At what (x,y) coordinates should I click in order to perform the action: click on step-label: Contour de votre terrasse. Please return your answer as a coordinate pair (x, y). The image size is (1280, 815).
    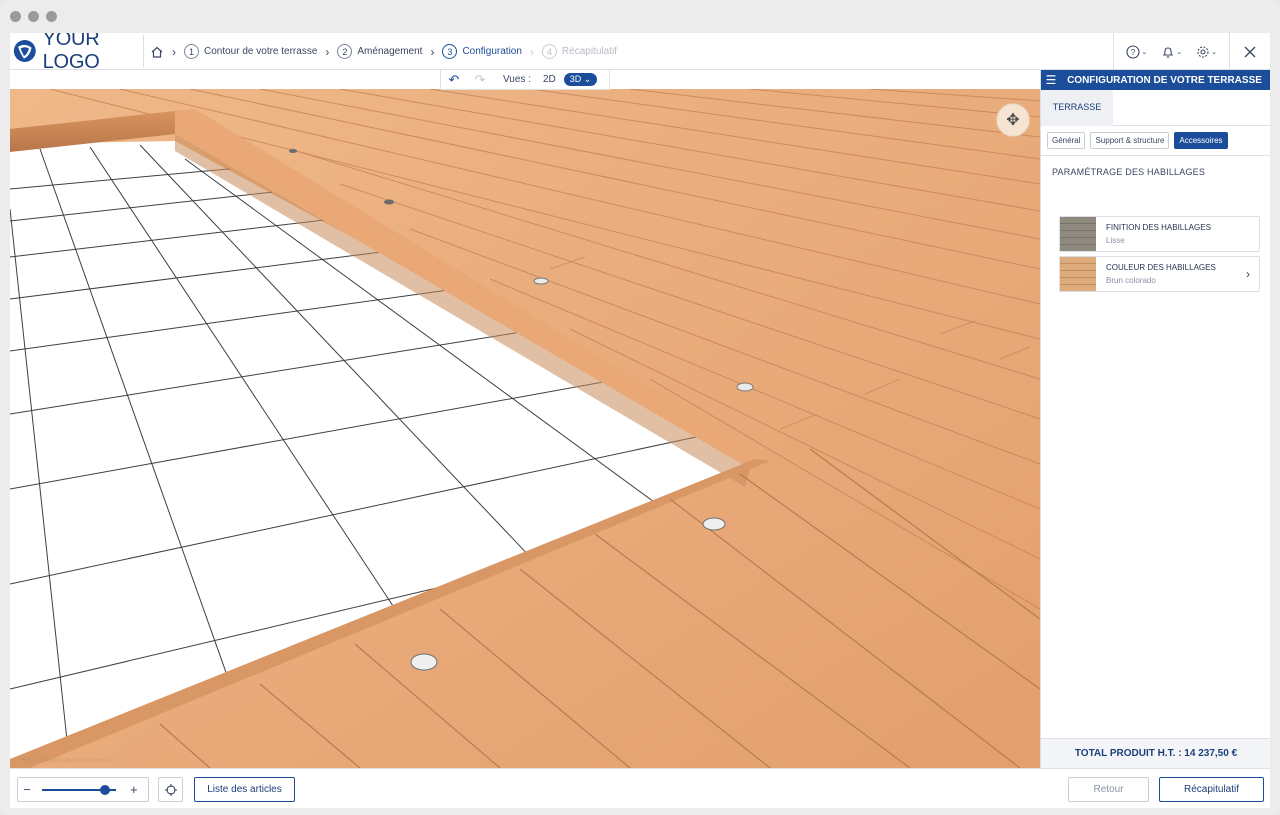
    Looking at the image, I should click on (261, 51).